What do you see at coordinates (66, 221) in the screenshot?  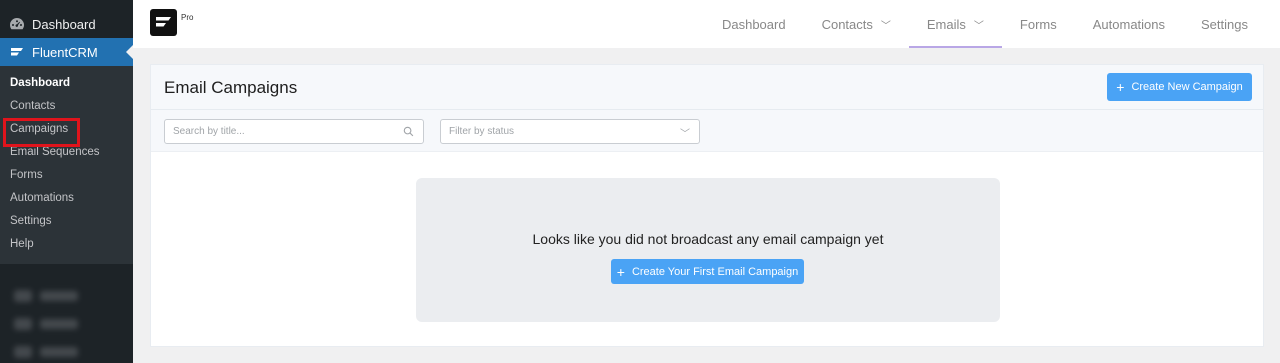 I see `submenu-item-settings: Settings` at bounding box center [66, 221].